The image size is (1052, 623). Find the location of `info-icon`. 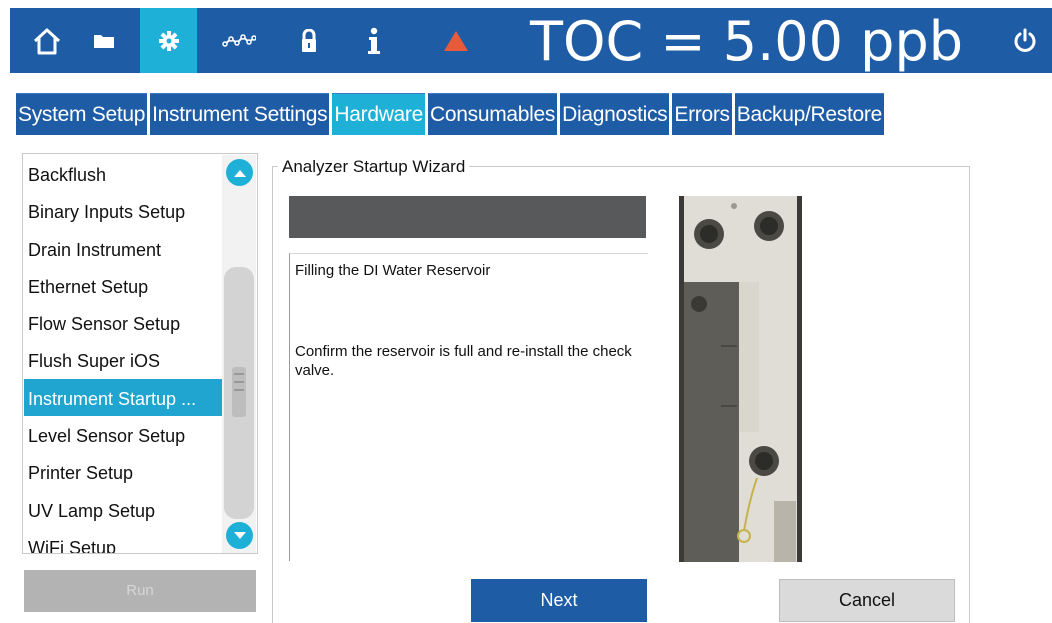

info-icon is located at coordinates (373, 40).